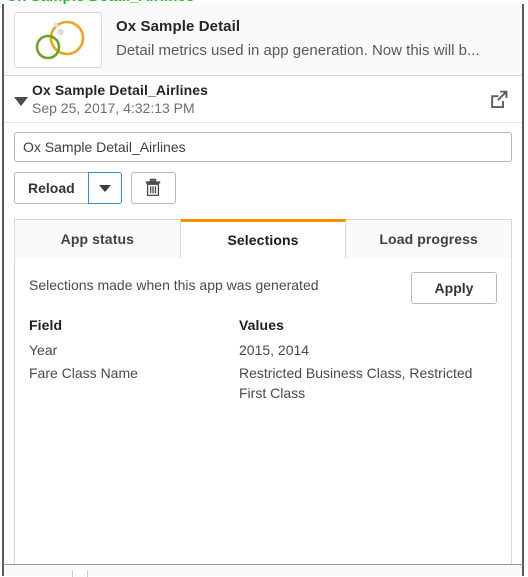 Image resolution: width=528 pixels, height=577 pixels. I want to click on chevron-down-icon, so click(21, 99).